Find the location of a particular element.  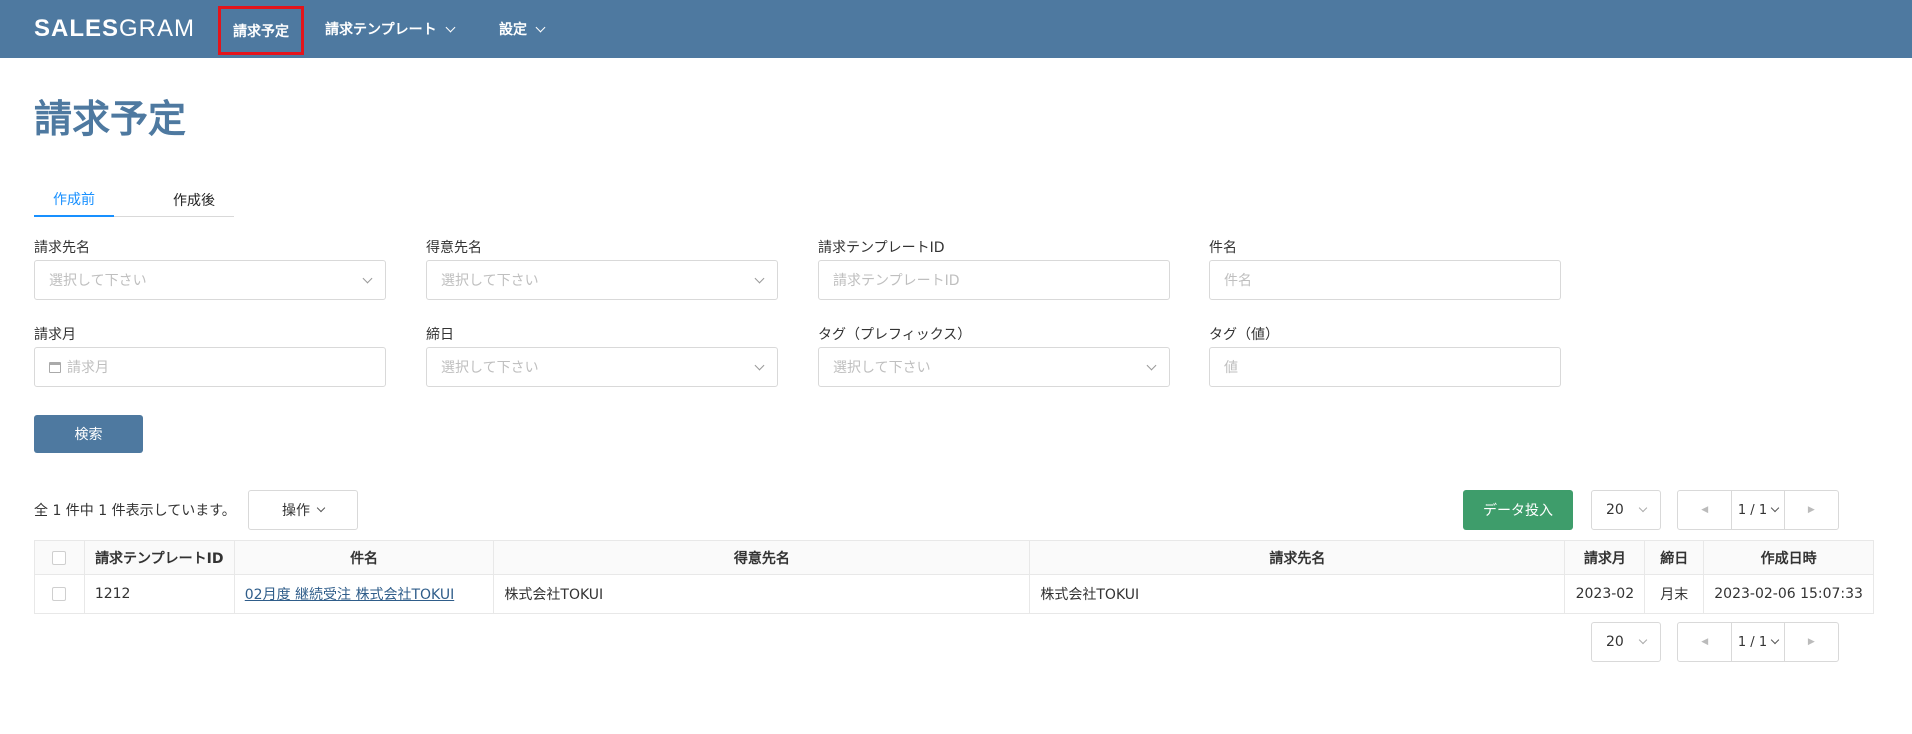

template-id-label: 請求テンプレートID is located at coordinates (881, 248).